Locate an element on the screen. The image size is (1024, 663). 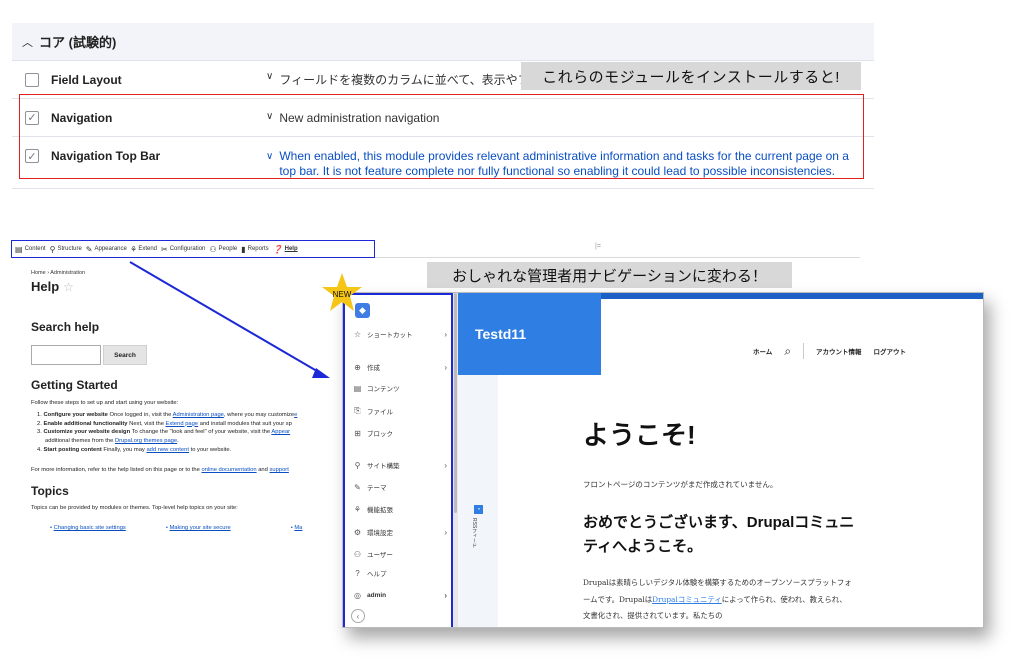
toolbar-content: ▤ Content is located at coordinates (30, 249).